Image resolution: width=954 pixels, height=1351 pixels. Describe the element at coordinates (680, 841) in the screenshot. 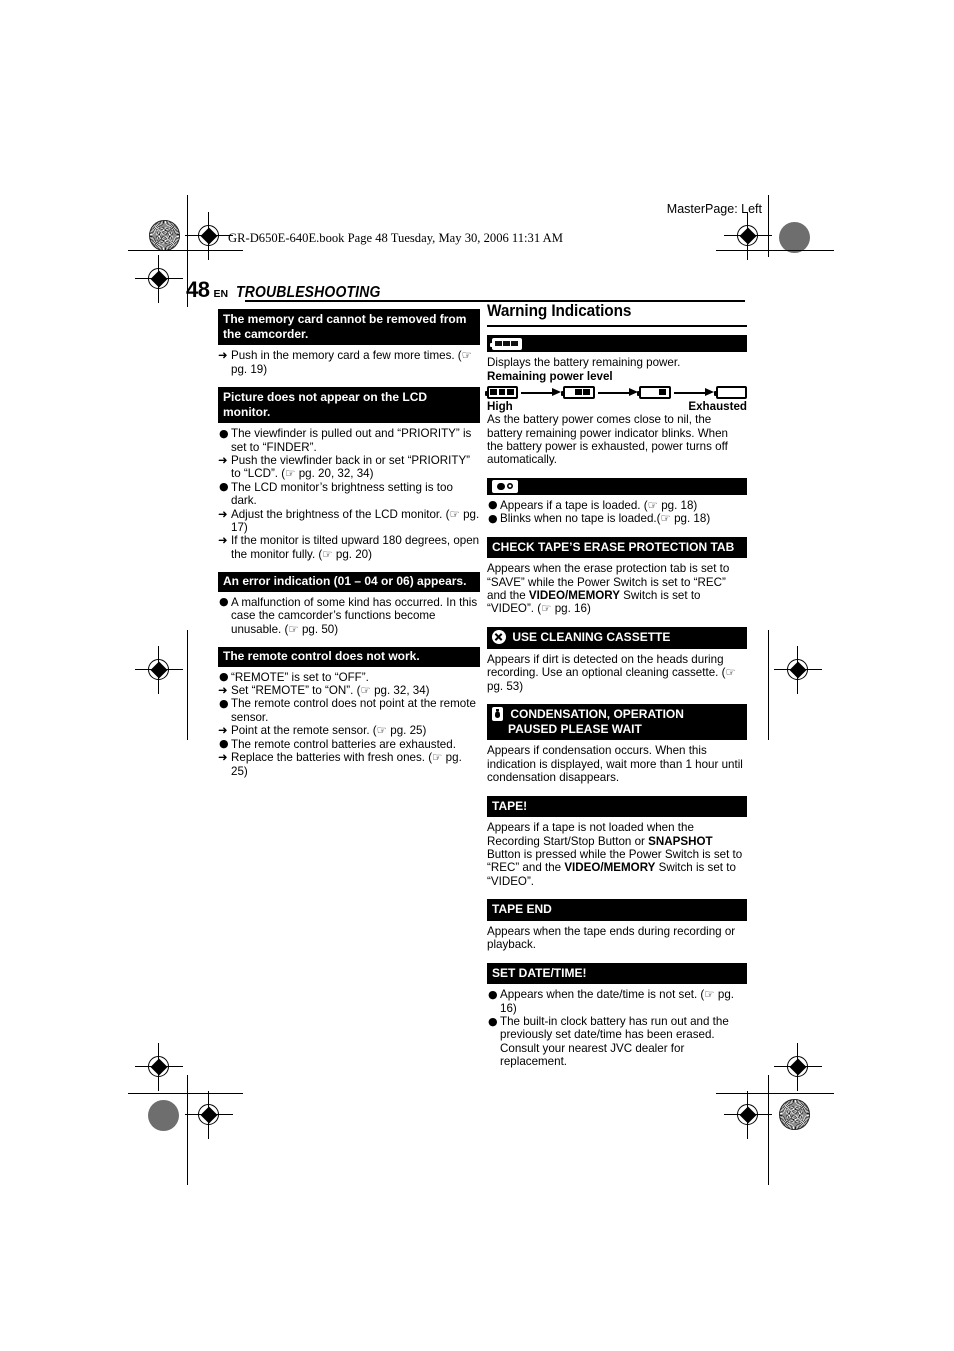

I see `emphasis-text: SNAPSHOT` at that location.